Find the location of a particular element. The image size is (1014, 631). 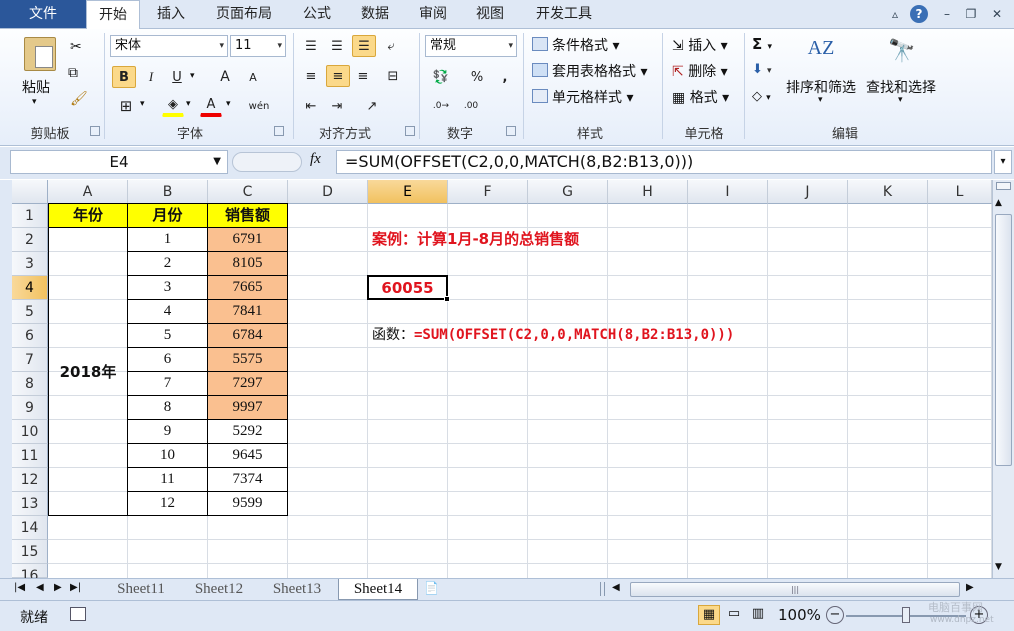

vertical-scrollbar: ▲ ▼ is located at coordinates (1003, 379).